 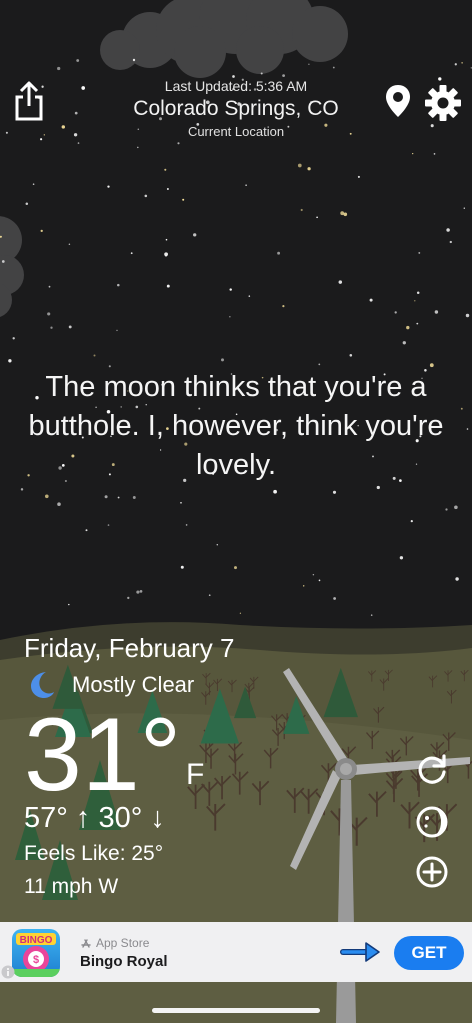 I want to click on feels-like: Feels Like: 25°, so click(x=94, y=853).